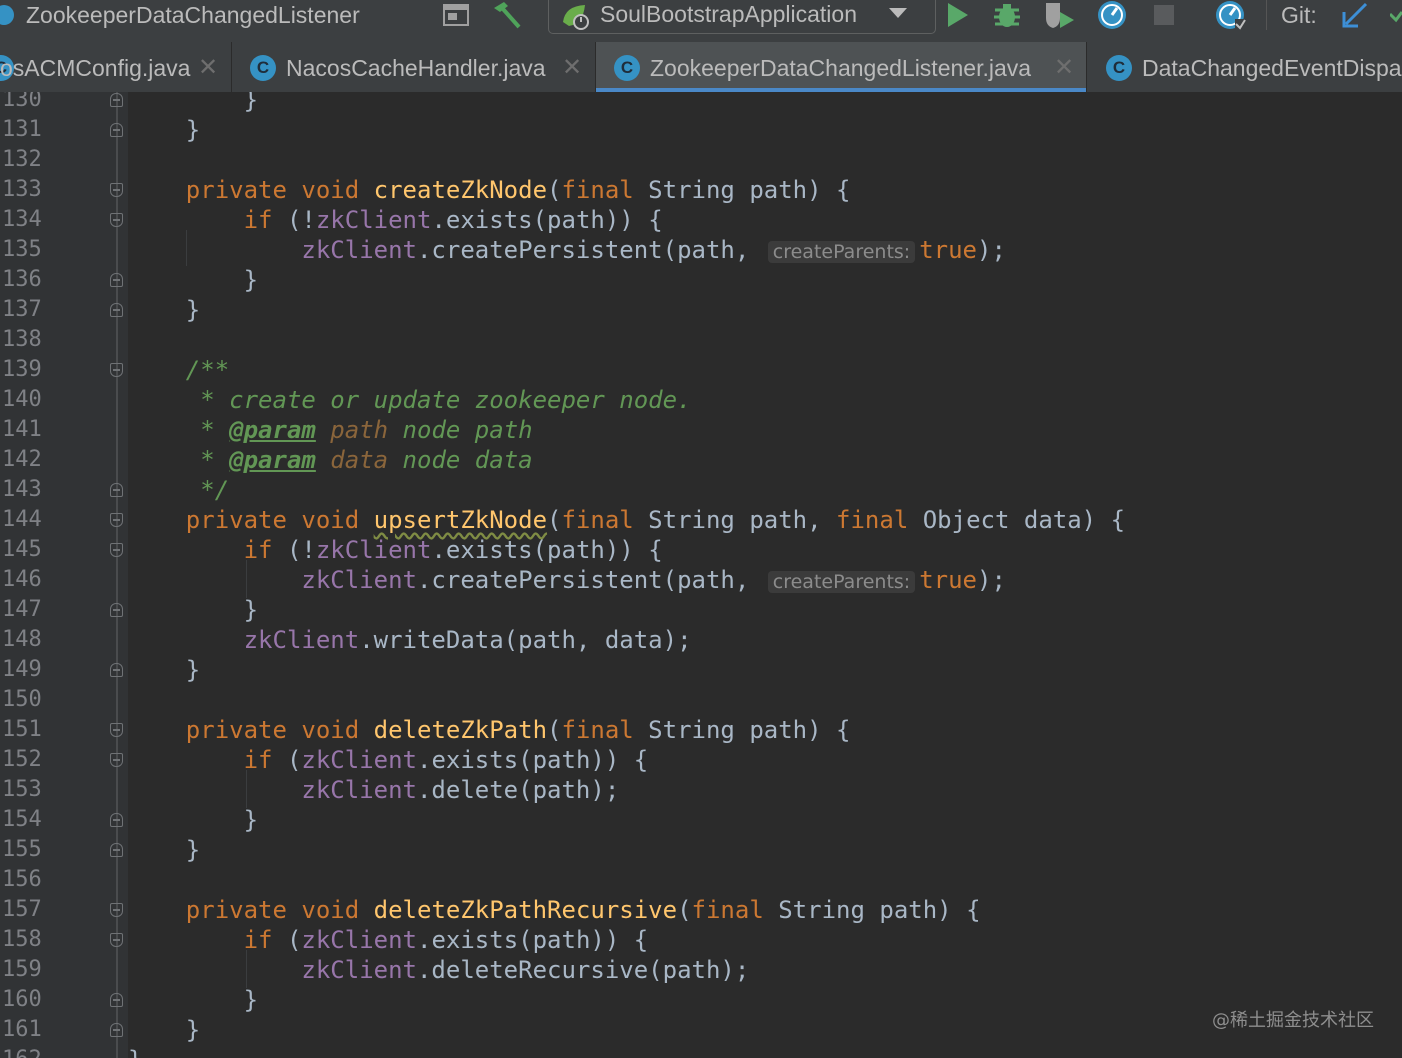 This screenshot has width=1402, height=1058. I want to click on line-number: 130, so click(22, 102).